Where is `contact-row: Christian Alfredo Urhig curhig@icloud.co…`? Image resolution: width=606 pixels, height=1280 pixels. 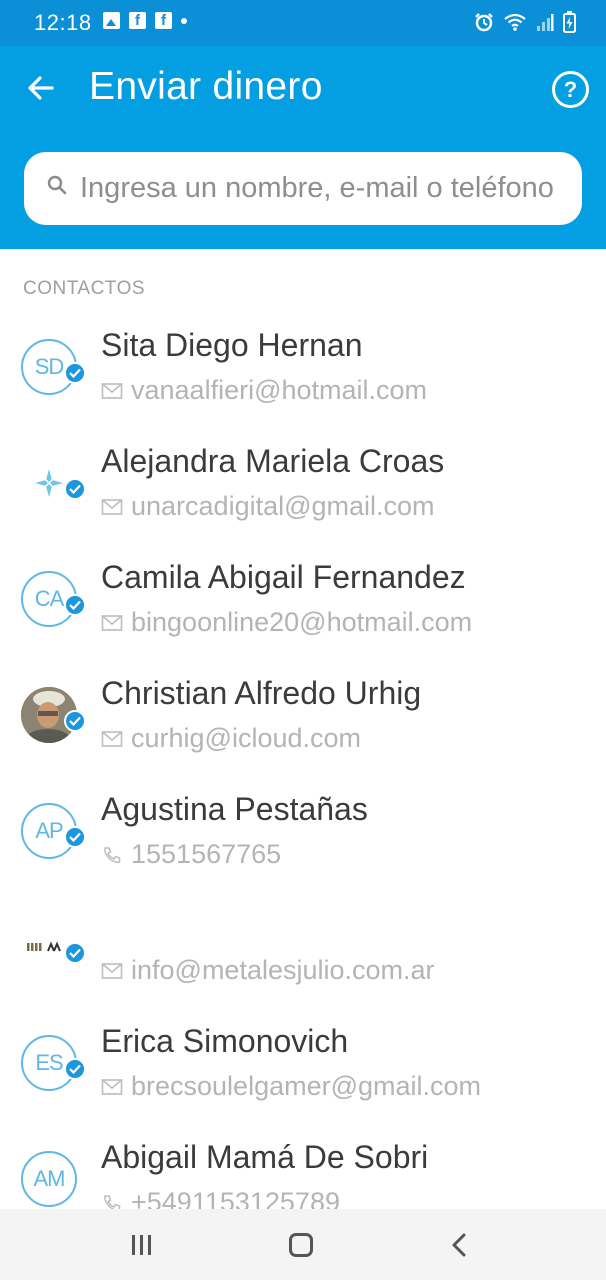
contact-row: Christian Alfredo Urhig curhig@icloud.co… is located at coordinates (303, 715).